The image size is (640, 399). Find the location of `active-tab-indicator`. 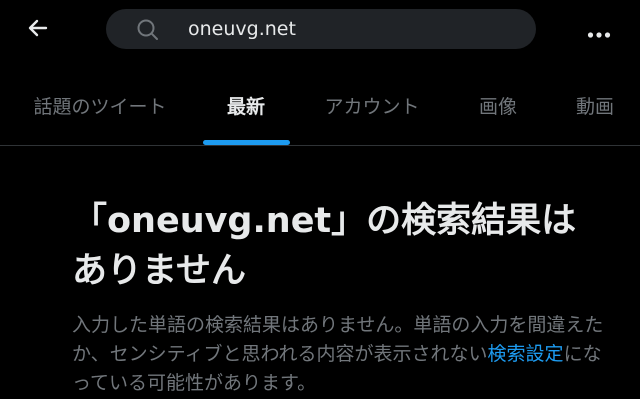

active-tab-indicator is located at coordinates (246, 142).